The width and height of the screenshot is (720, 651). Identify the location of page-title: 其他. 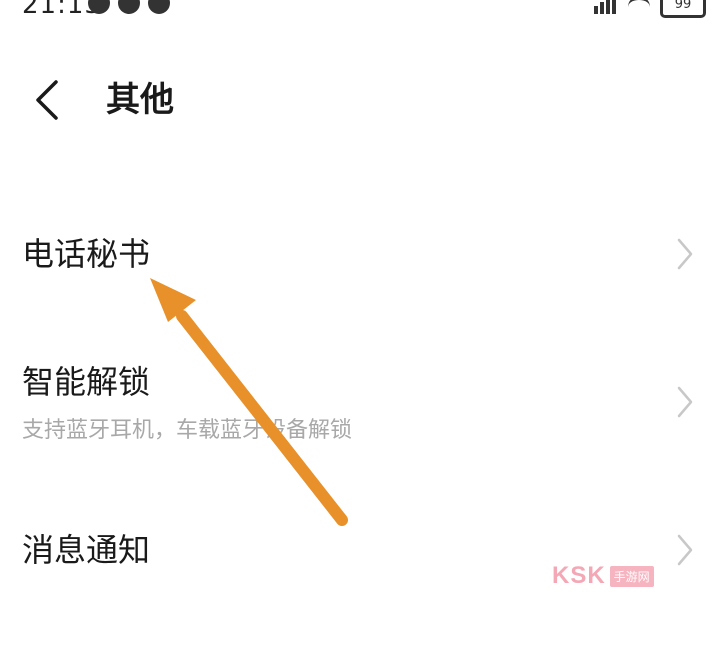
(140, 100).